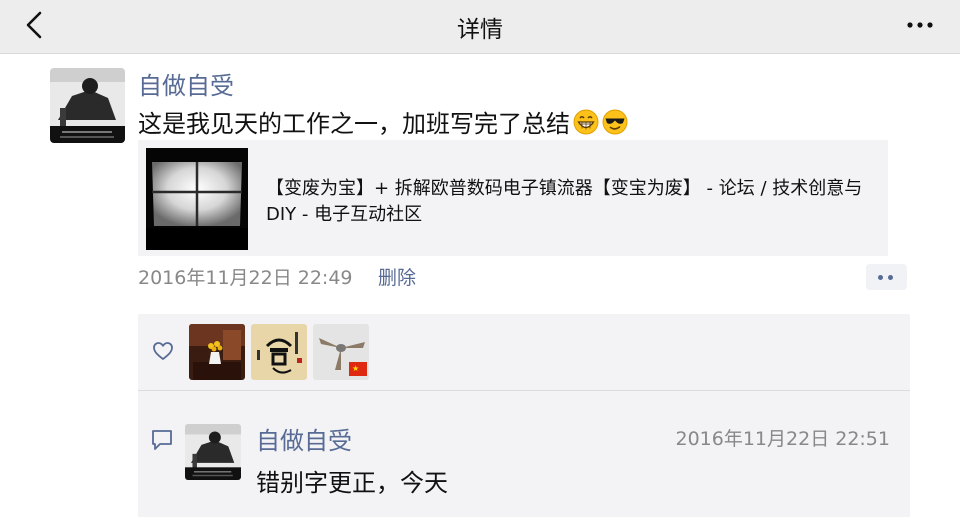 The width and height of the screenshot is (960, 517). What do you see at coordinates (397, 276) in the screenshot?
I see `delete-button: 删除` at bounding box center [397, 276].